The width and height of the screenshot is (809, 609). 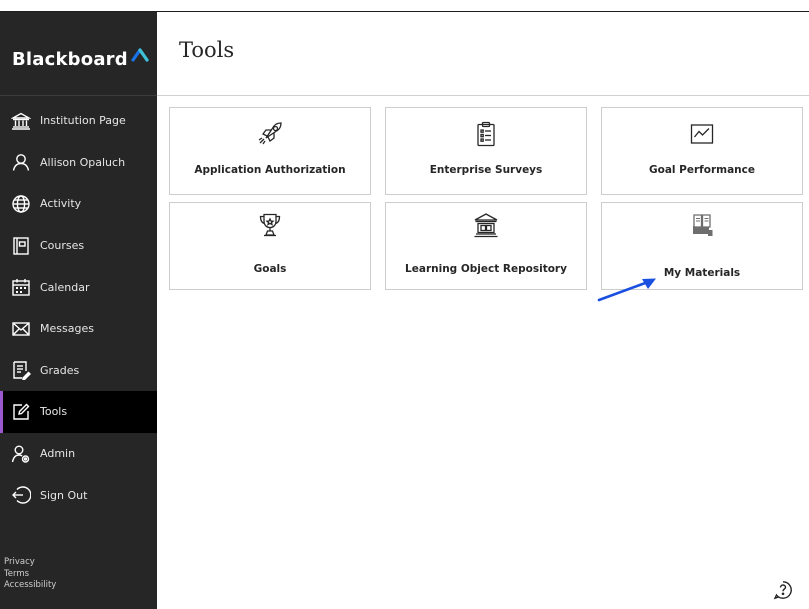 I want to click on sidebar-item-label: Tools, so click(x=54, y=412).